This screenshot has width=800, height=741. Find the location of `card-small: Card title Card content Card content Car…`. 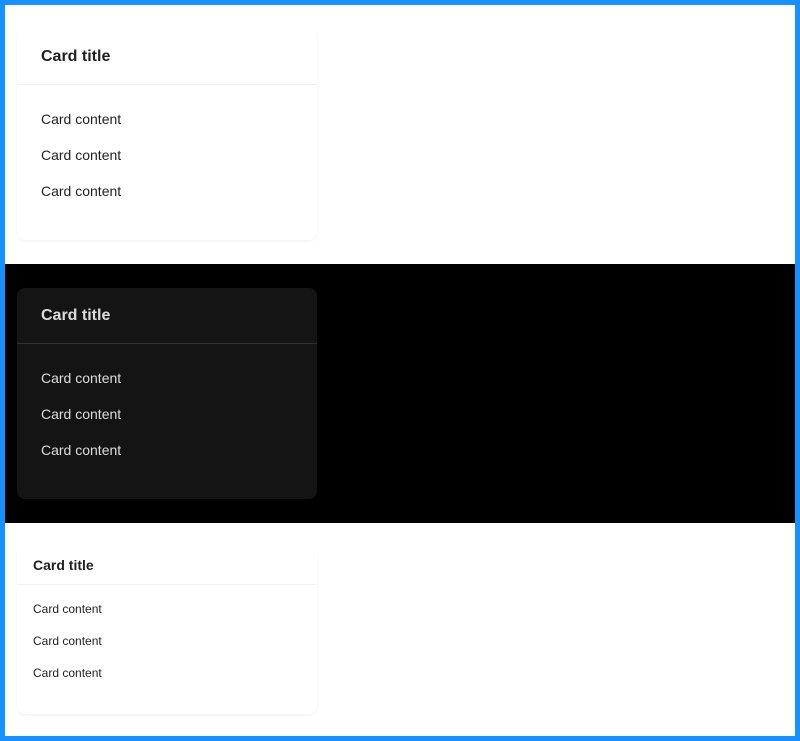

card-small: Card title Card content Card content Car… is located at coordinates (167, 630).